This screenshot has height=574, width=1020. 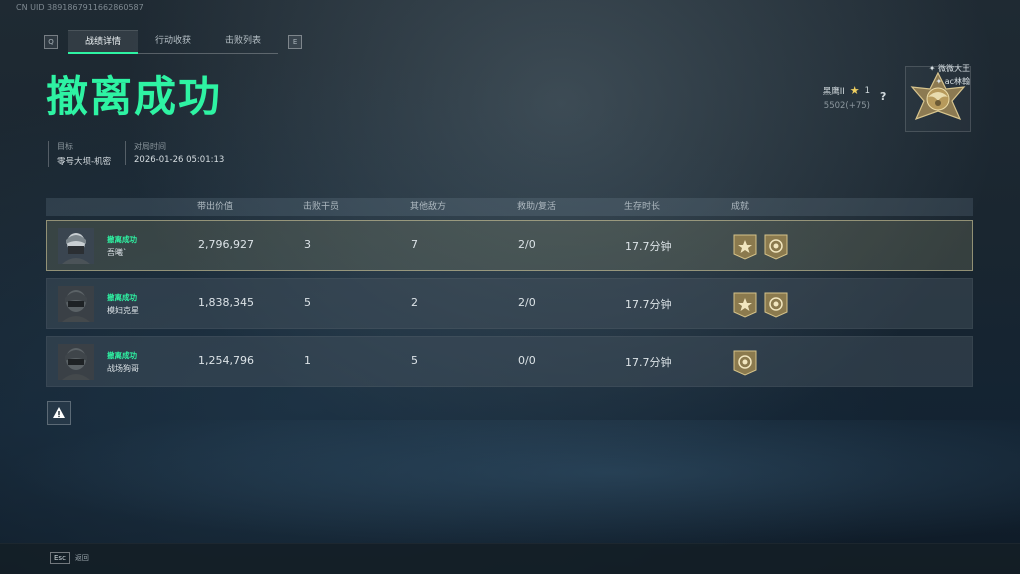 I want to click on target-value: 零号大坝-机密, so click(x=84, y=162).